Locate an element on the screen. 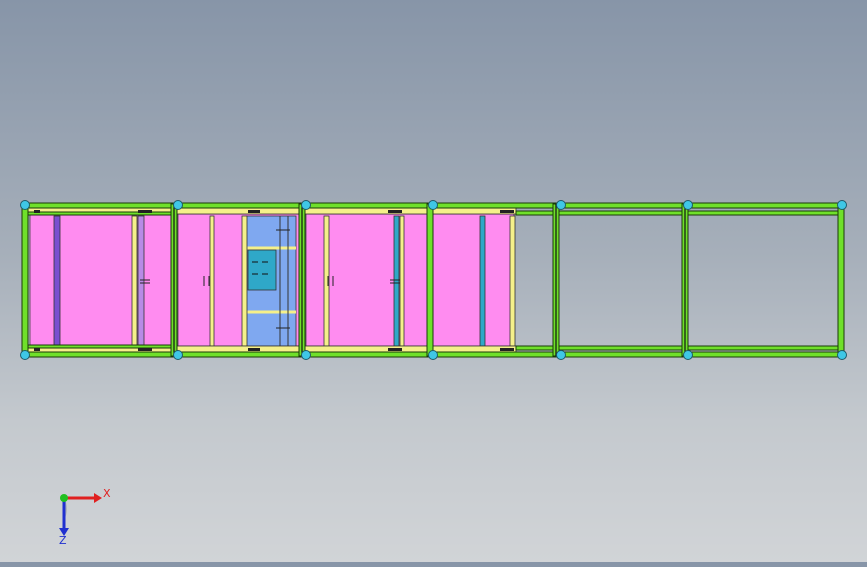 Image resolution: width=867 pixels, height=567 pixels. coordinate-triad: X Z is located at coordinates (79, 515).